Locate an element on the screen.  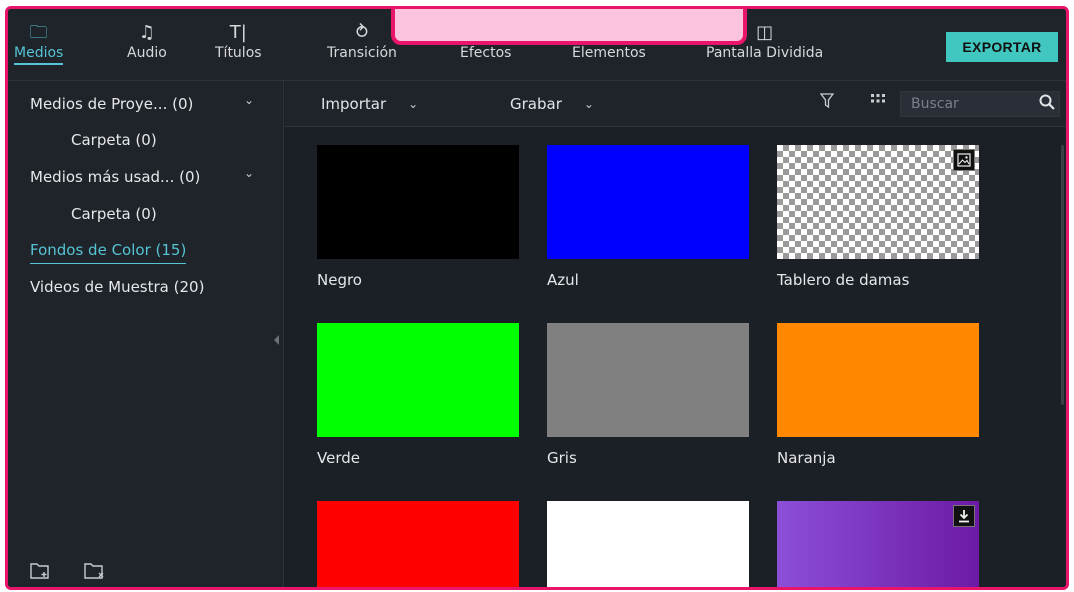
new-folder-icon is located at coordinates (40, 573).